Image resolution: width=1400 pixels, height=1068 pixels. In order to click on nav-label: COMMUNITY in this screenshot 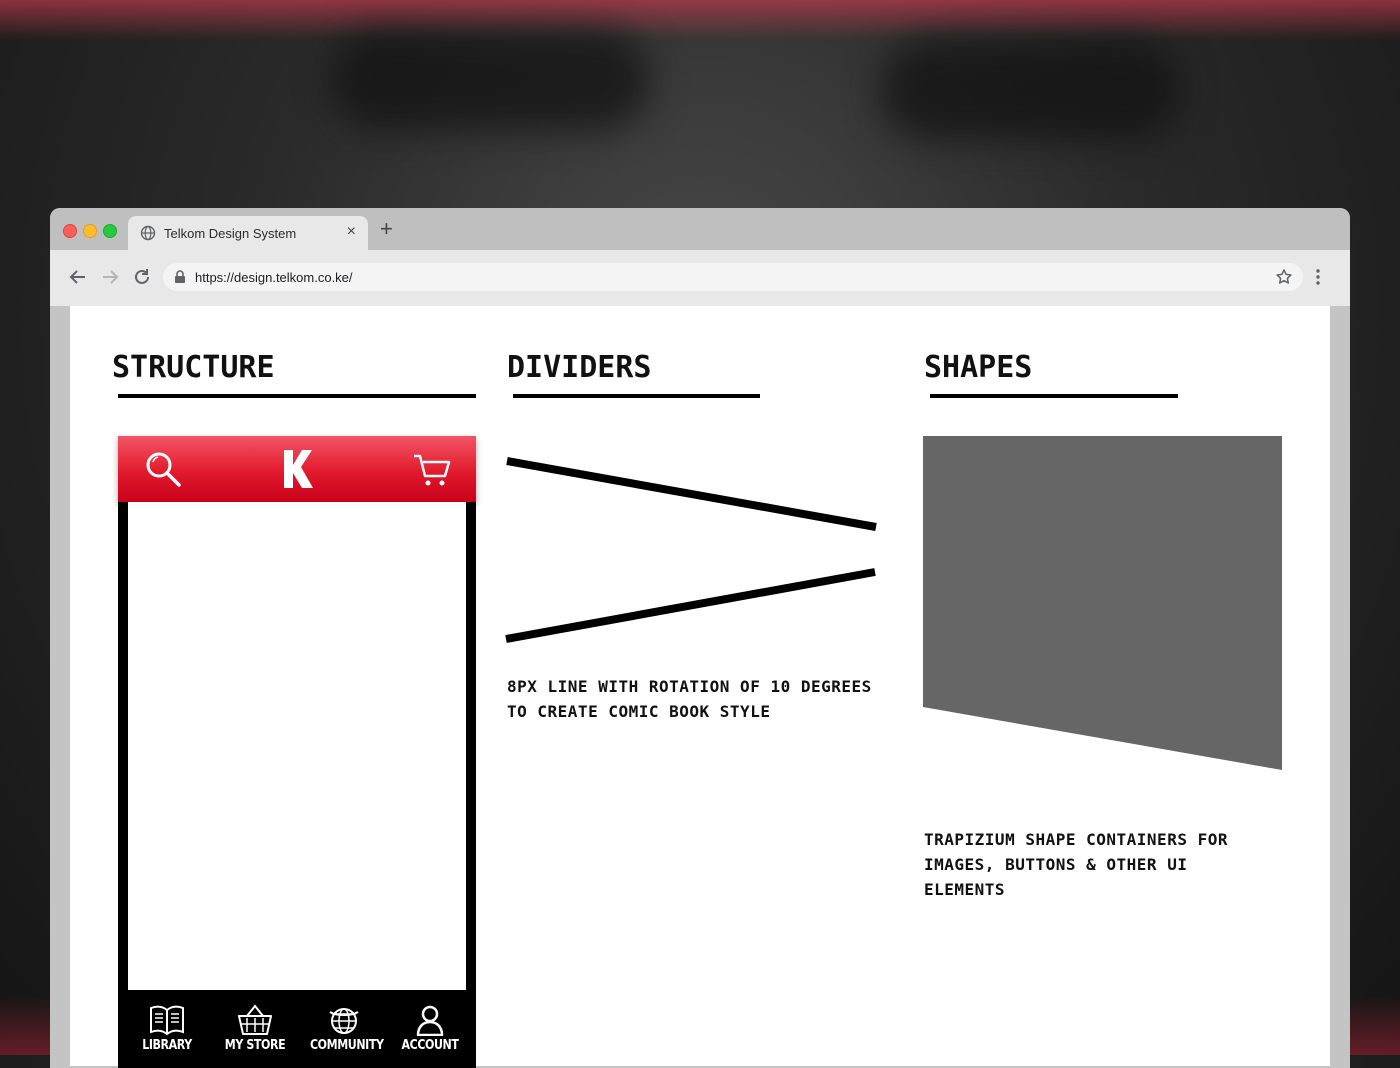, I will do `click(347, 1045)`.